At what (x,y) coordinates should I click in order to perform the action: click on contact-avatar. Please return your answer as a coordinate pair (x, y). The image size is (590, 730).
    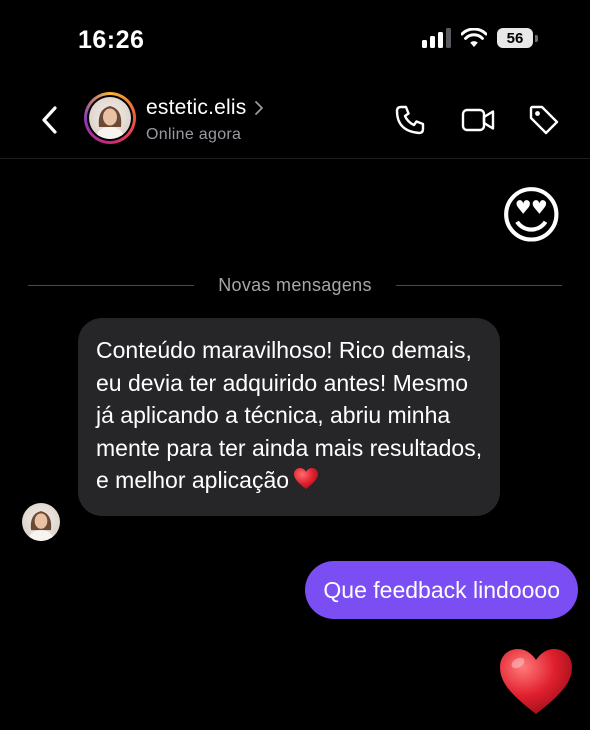
    Looking at the image, I should click on (110, 118).